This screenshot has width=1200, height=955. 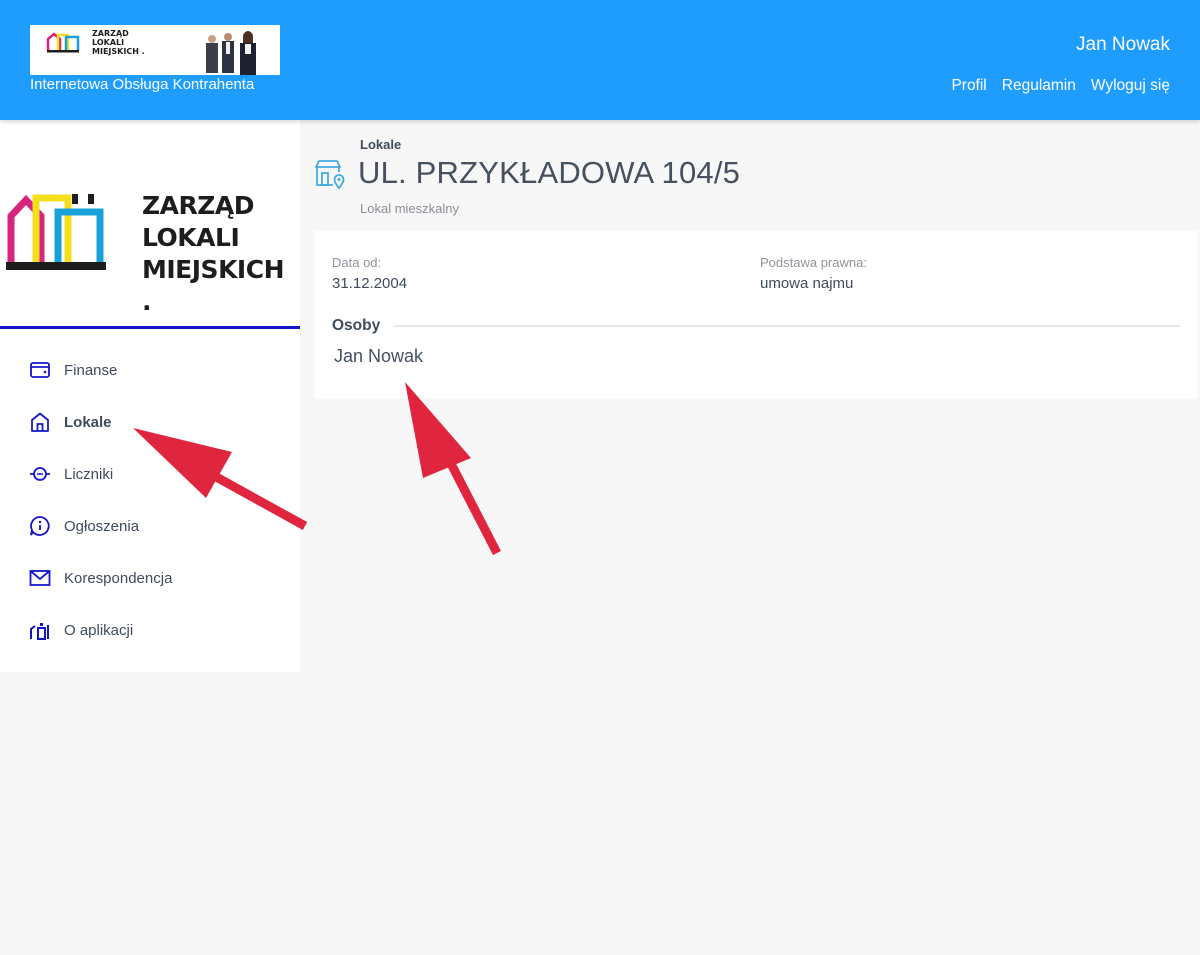 What do you see at coordinates (118, 42) in the screenshot?
I see `banner-logo-text: ZARZĄD LOKALI MIEJSKICH .` at bounding box center [118, 42].